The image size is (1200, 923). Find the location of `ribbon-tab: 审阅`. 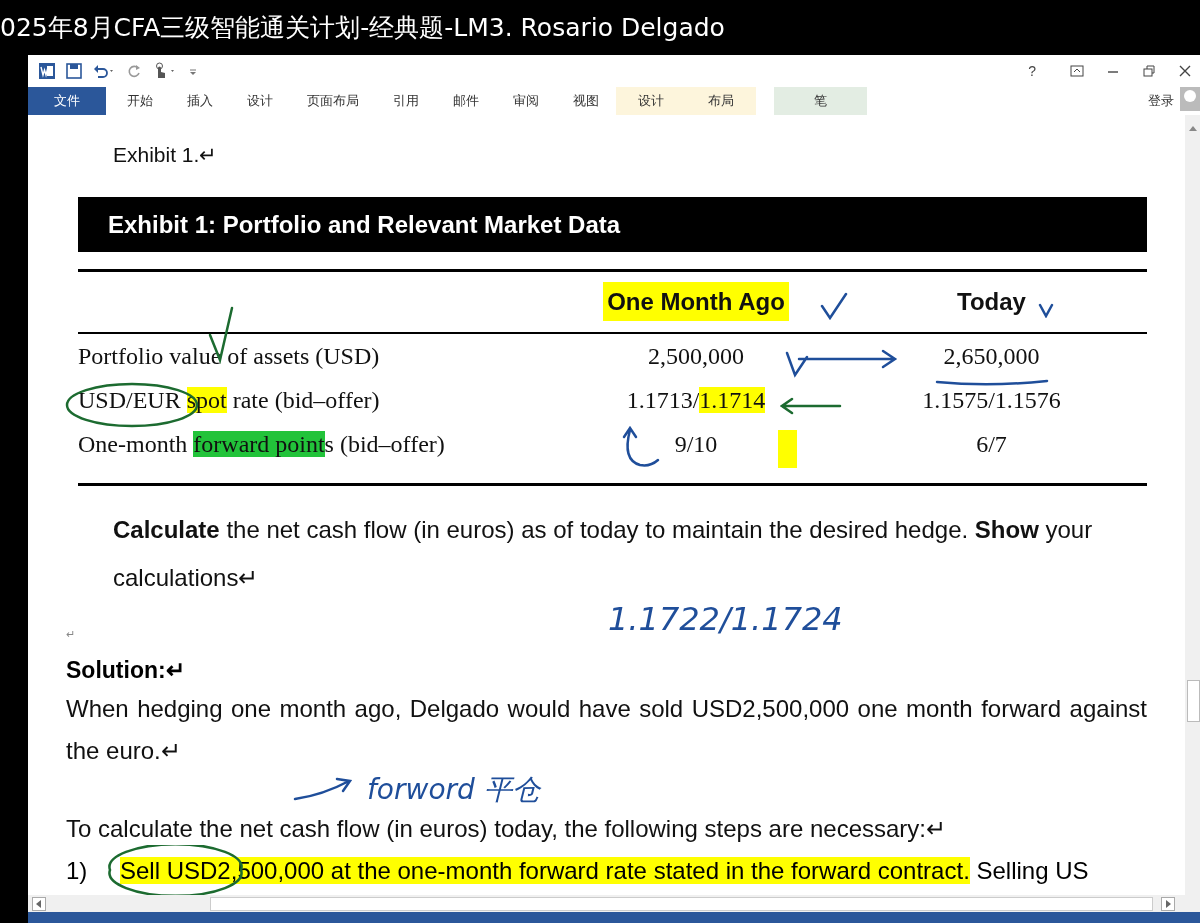

ribbon-tab: 审阅 is located at coordinates (526, 101).